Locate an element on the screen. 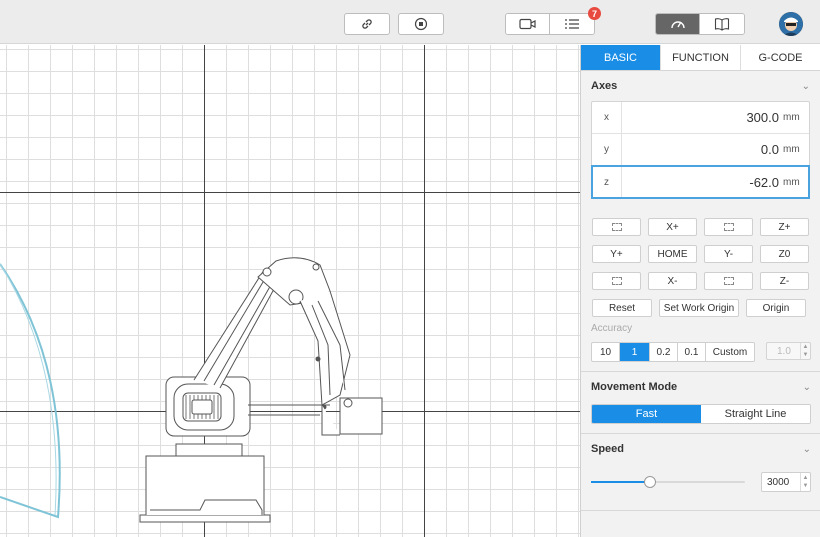  movement-straight-line-button: Straight Line is located at coordinates (755, 414).